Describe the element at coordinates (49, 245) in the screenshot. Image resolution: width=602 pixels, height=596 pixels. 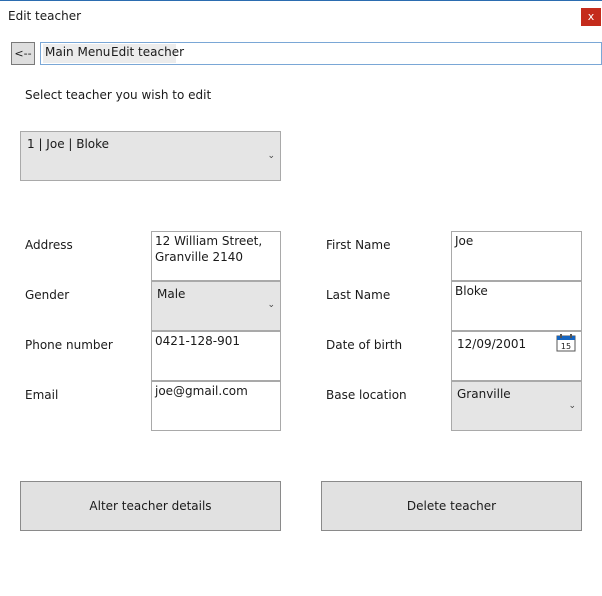
I see `address-label: Address` at that location.